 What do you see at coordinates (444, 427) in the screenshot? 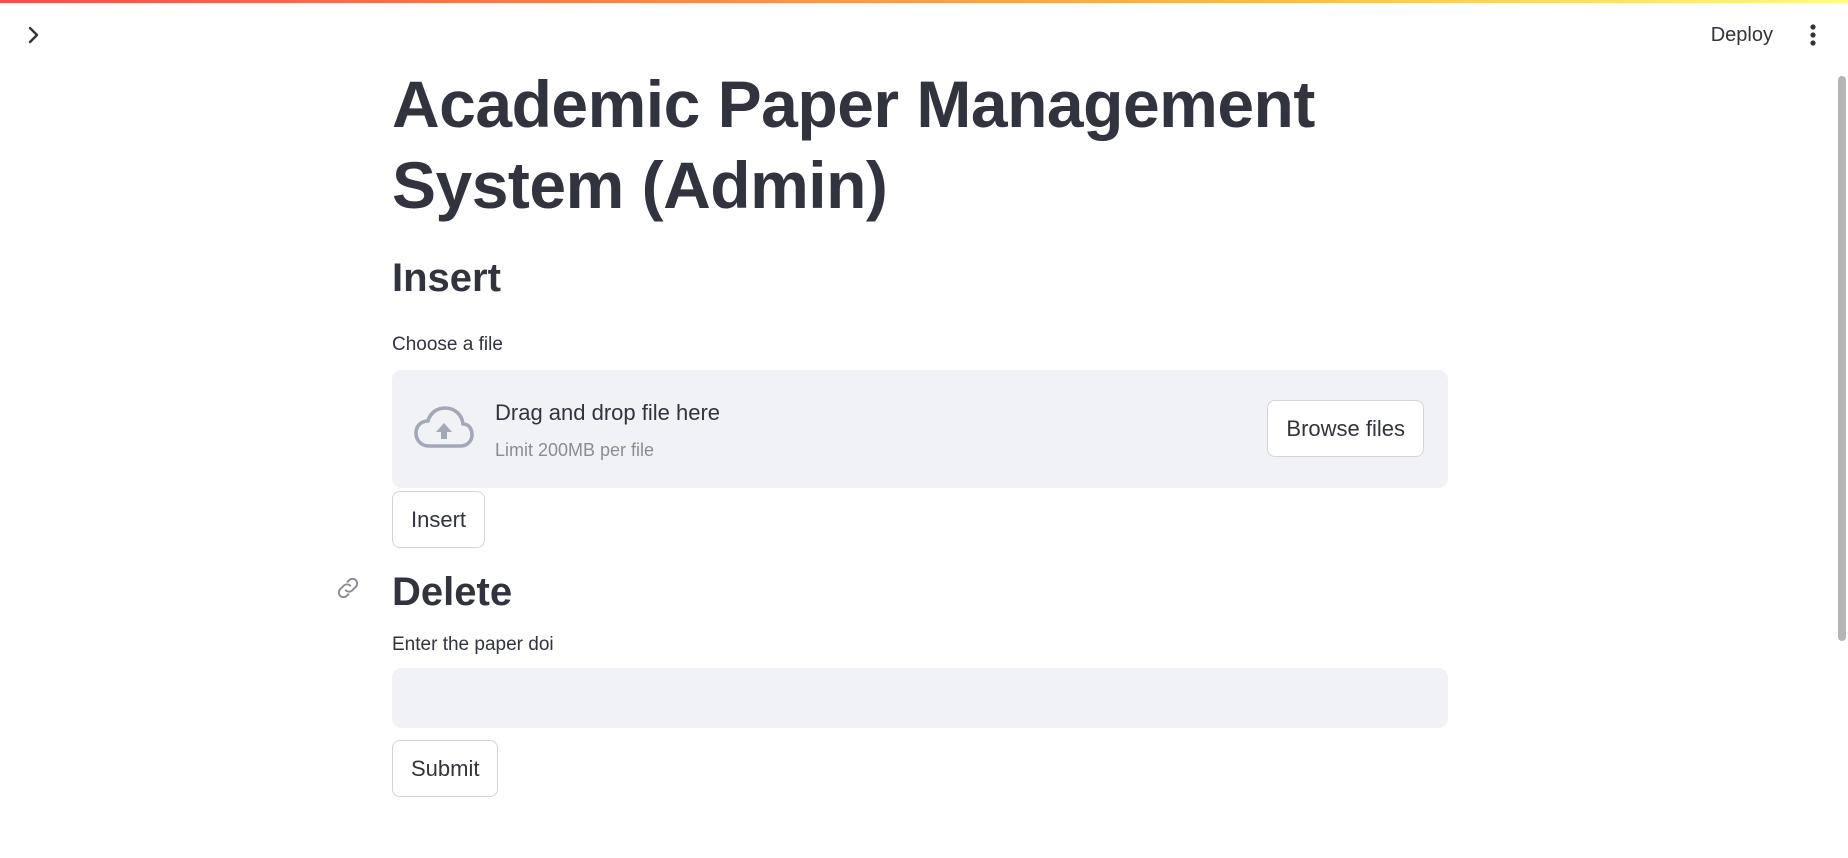
I see `cloud-upload-icon` at bounding box center [444, 427].